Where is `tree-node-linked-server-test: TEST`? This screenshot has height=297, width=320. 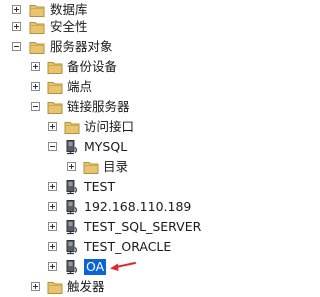
tree-node-linked-server-test: TEST is located at coordinates (136, 187).